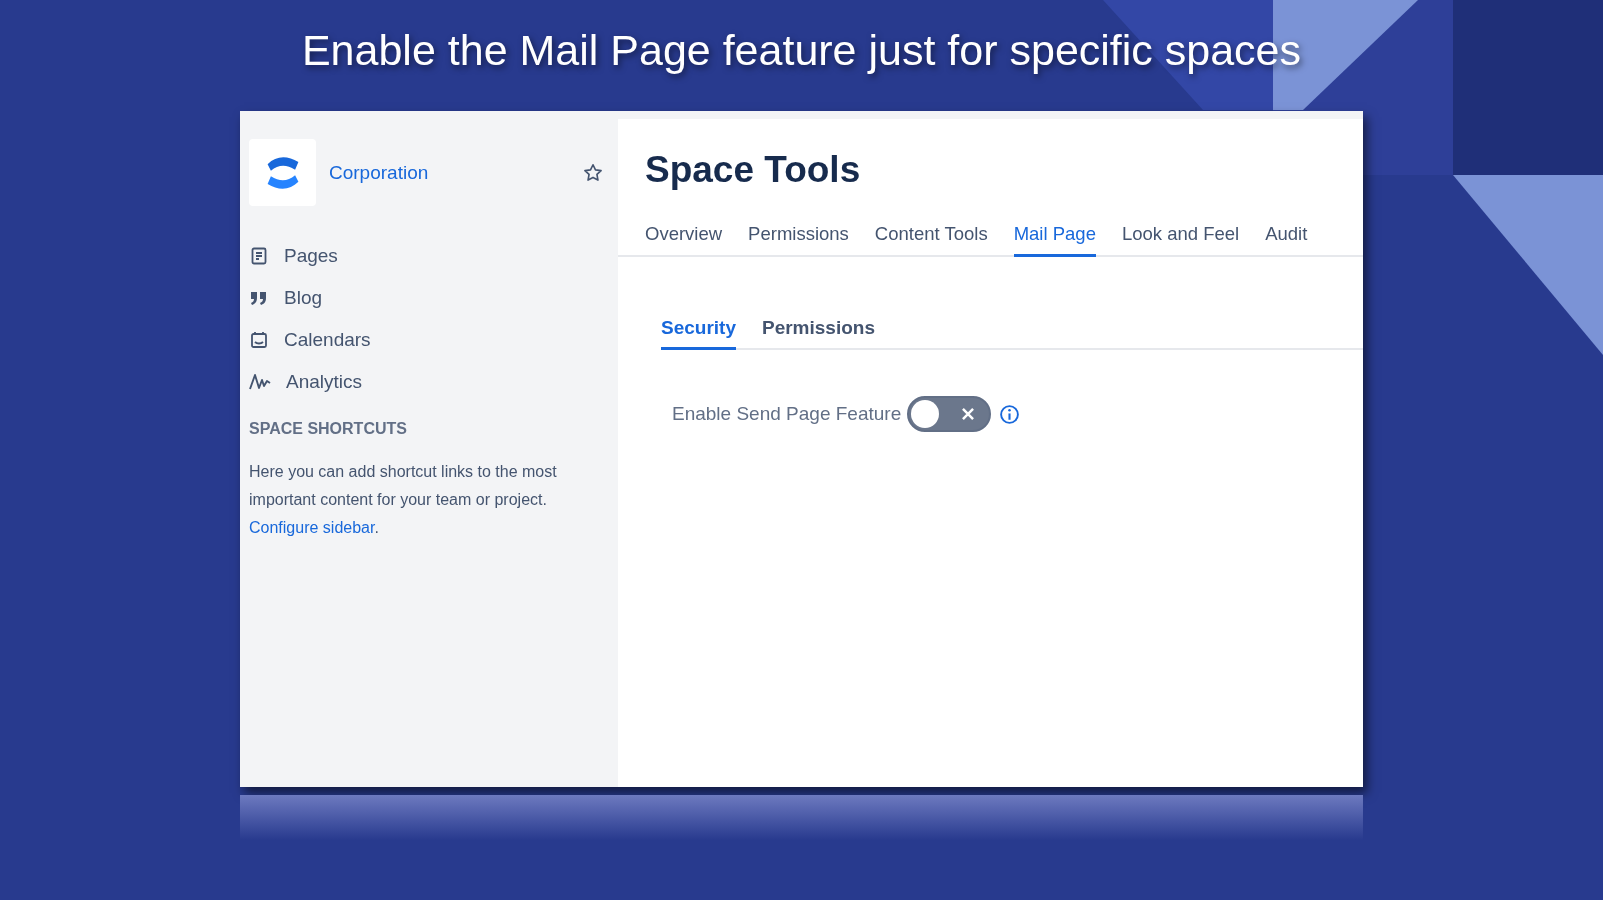 The image size is (1603, 900). I want to click on shortcuts-help-text: Here you can add shortcut links to the most important content for your team or project. Configure sidebar., so click(403, 500).